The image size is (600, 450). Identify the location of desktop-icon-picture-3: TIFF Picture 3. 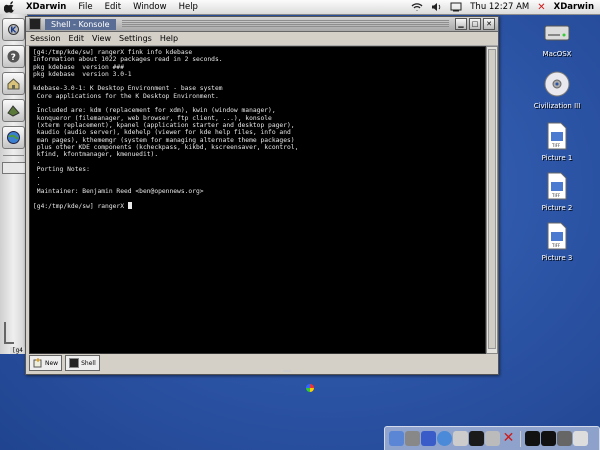
(557, 242).